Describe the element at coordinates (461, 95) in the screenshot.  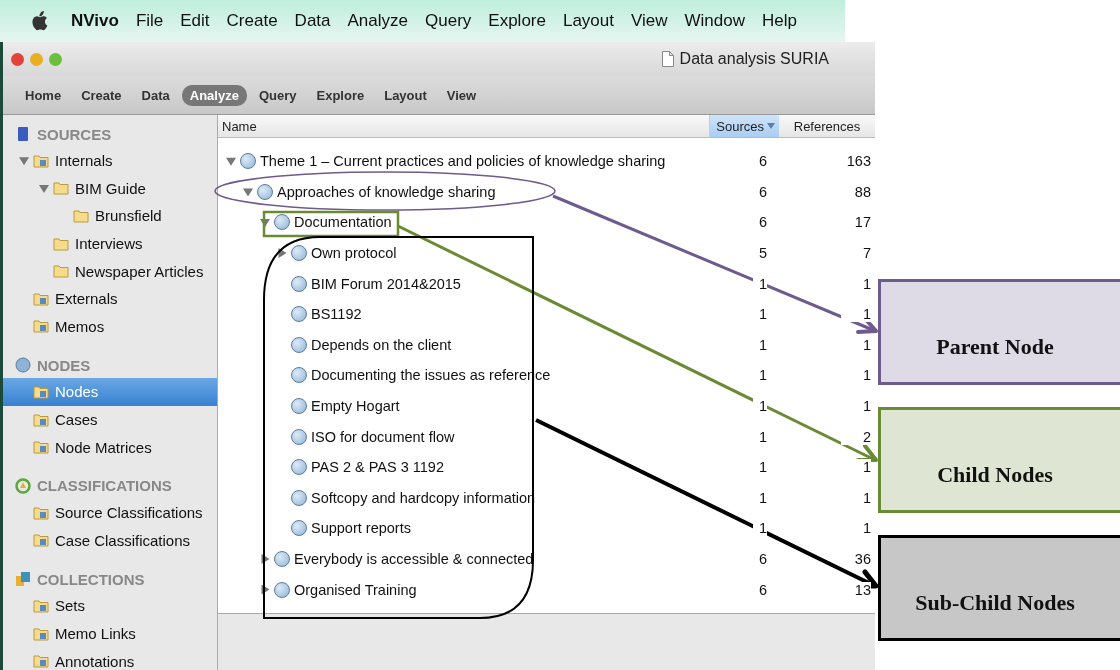
I see `ribbon-tab: View` at that location.